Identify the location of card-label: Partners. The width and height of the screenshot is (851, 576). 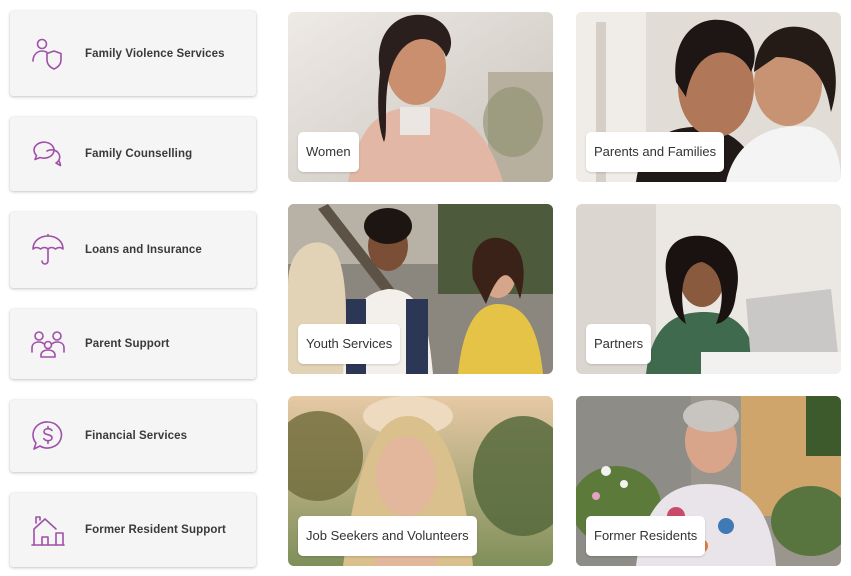
(619, 344).